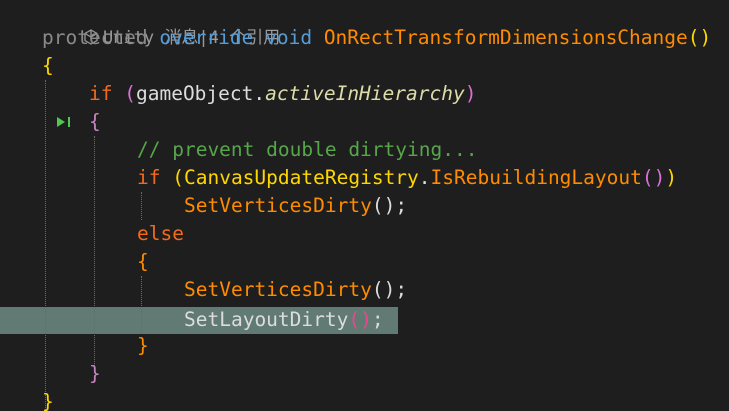  What do you see at coordinates (206, 37) in the screenshot?
I see `keyword-override: override` at bounding box center [206, 37].